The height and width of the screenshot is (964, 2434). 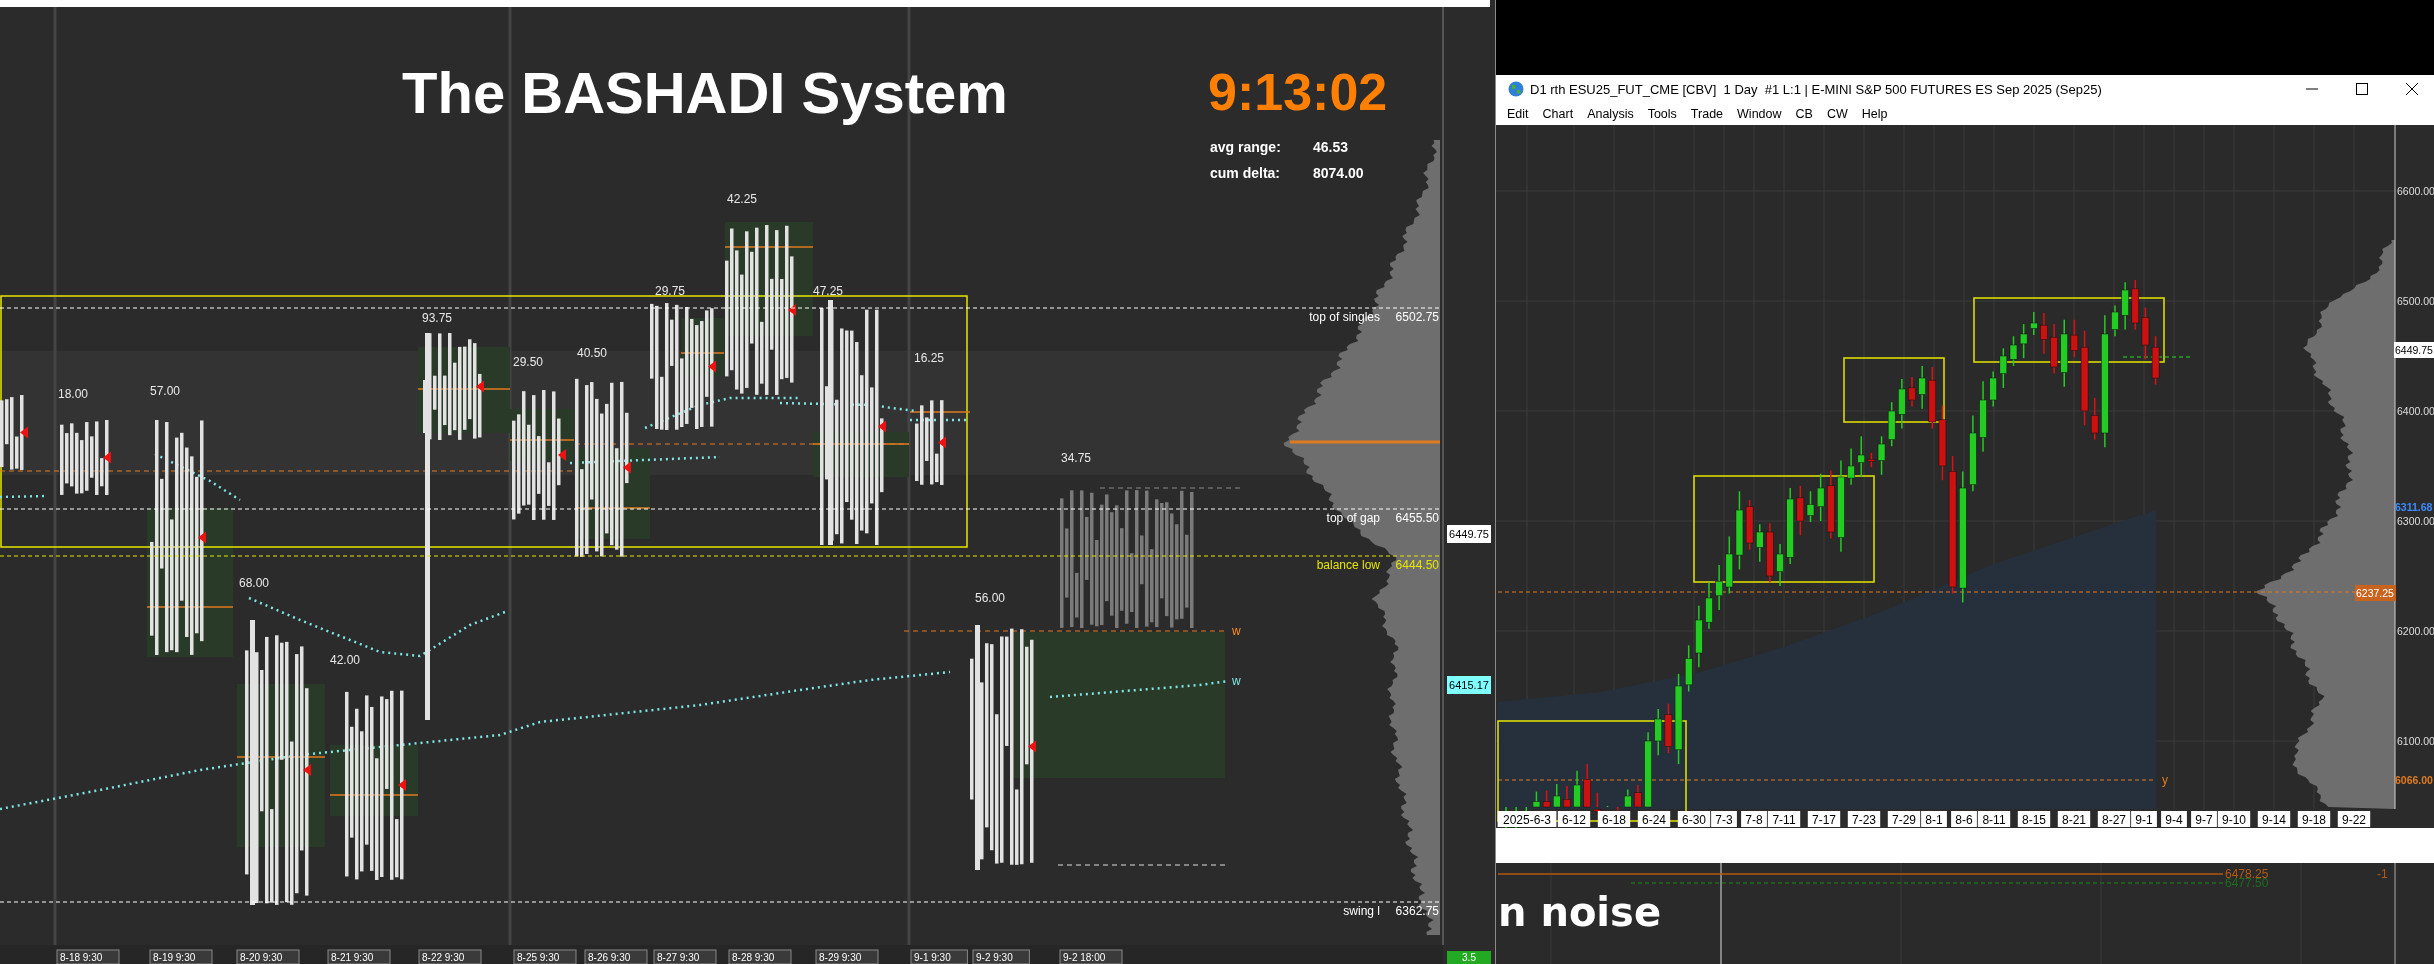 I want to click on date-label: 6-24, so click(x=1654, y=819).